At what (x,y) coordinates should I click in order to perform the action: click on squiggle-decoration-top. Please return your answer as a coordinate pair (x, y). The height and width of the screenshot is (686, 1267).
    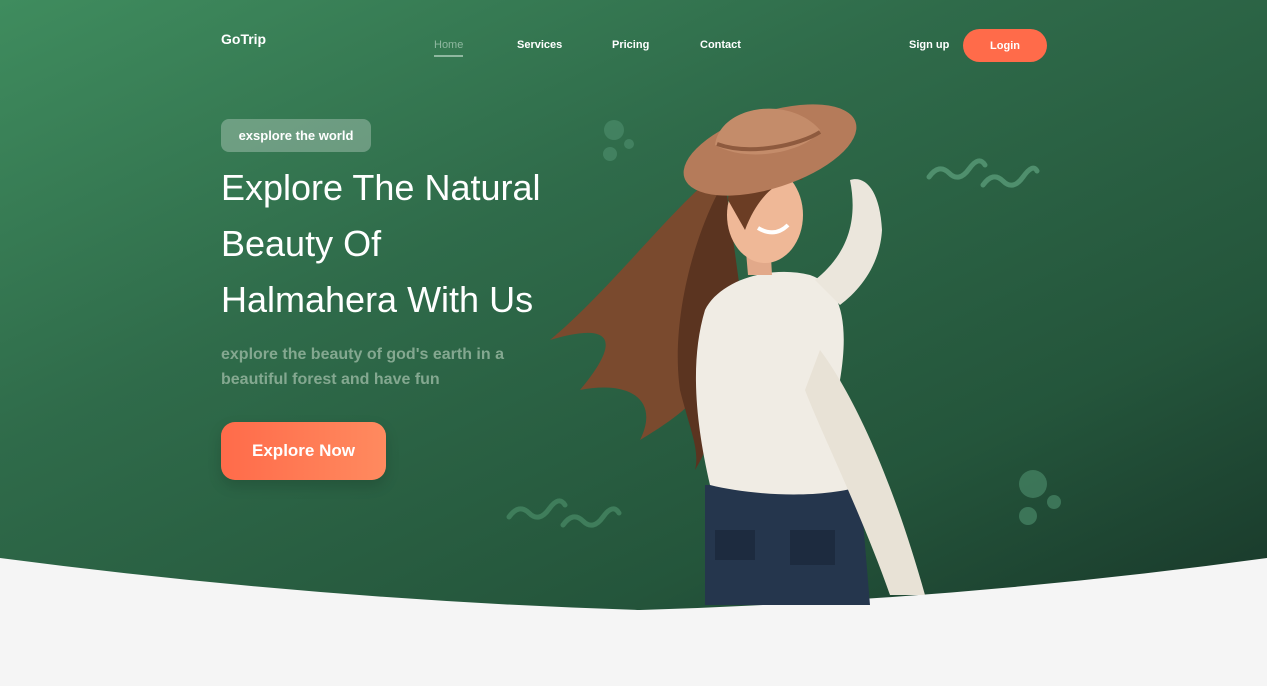
    Looking at the image, I should click on (983, 173).